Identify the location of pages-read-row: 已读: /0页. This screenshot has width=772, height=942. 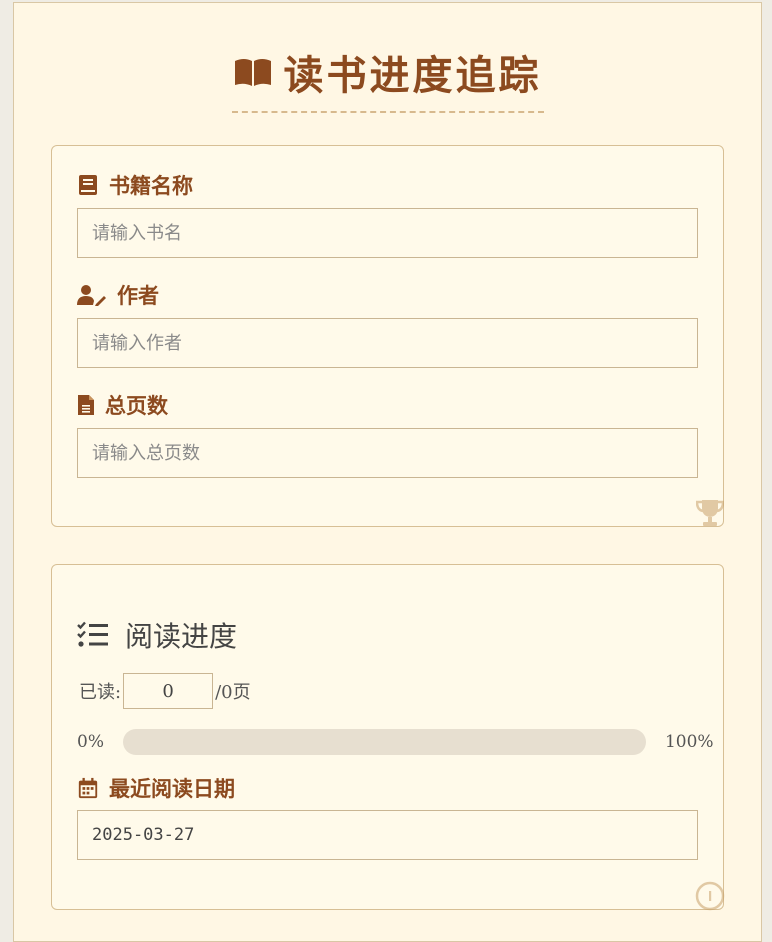
(165, 691).